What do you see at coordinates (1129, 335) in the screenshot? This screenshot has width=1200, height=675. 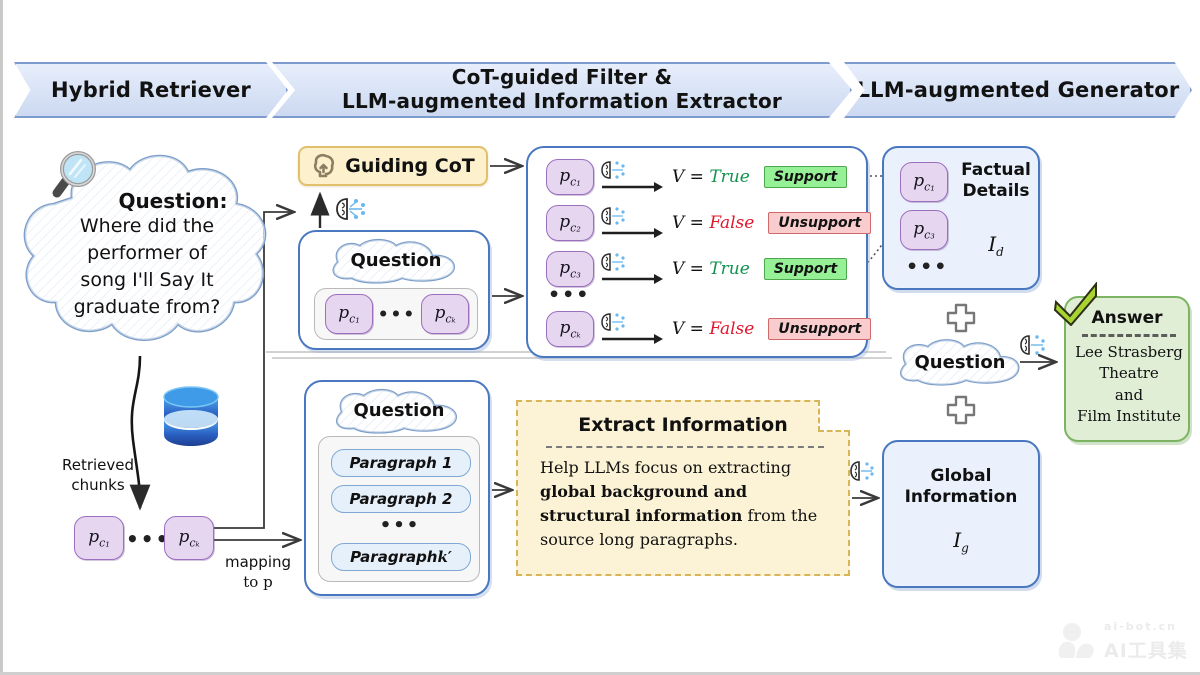 I see `answer-divider` at bounding box center [1129, 335].